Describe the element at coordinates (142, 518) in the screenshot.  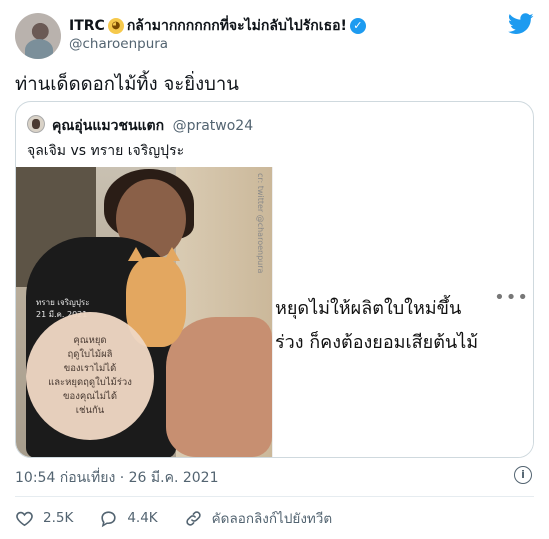
I see `reply-count: 4.4K` at that location.